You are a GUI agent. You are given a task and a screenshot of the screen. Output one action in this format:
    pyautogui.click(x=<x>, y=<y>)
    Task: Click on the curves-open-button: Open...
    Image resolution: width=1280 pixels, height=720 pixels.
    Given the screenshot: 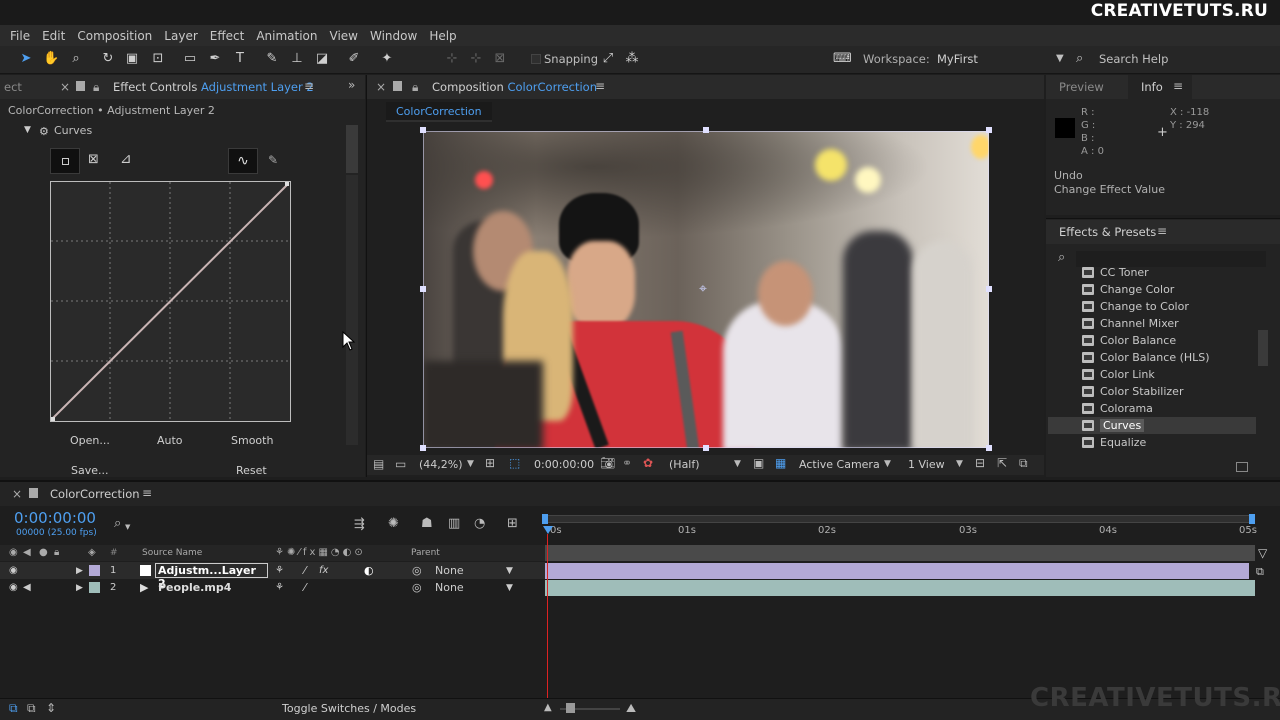 What is the action you would take?
    pyautogui.click(x=90, y=440)
    